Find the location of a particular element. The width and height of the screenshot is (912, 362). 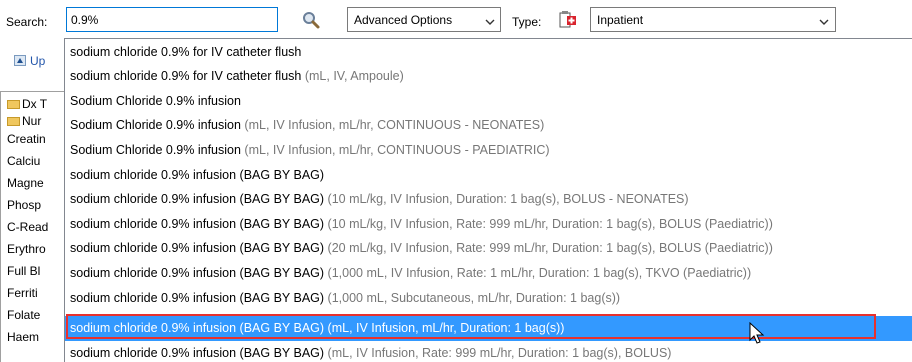

search-input is located at coordinates (172, 19).